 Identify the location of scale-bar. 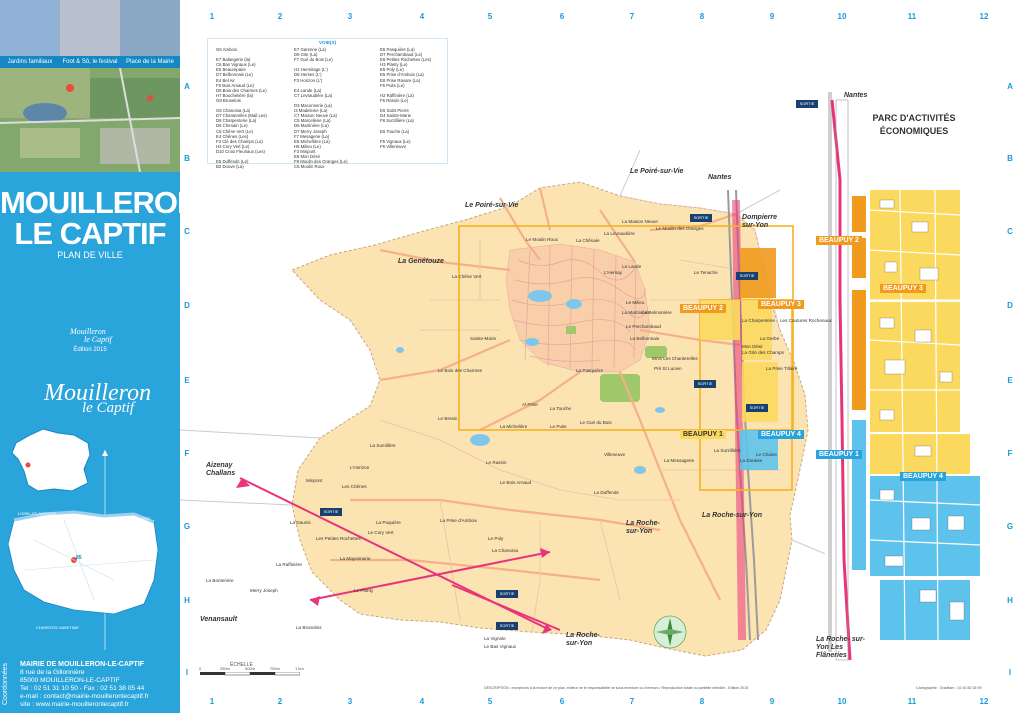
(250, 674).